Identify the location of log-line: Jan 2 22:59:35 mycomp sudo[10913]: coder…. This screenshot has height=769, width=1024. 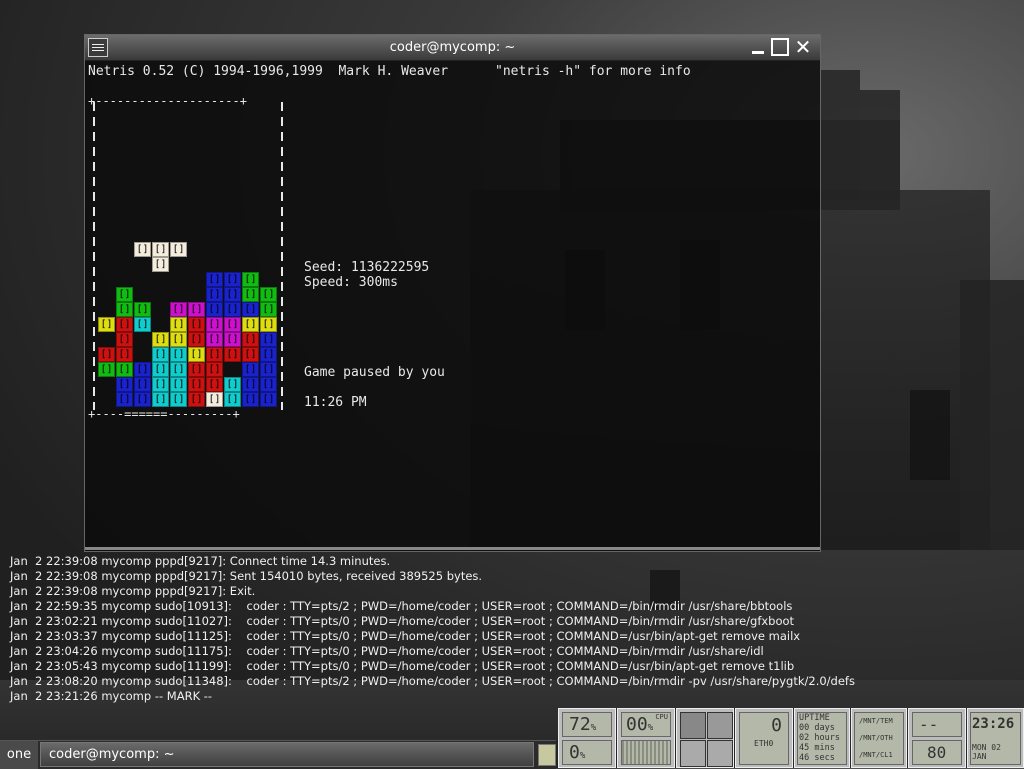
(401, 606).